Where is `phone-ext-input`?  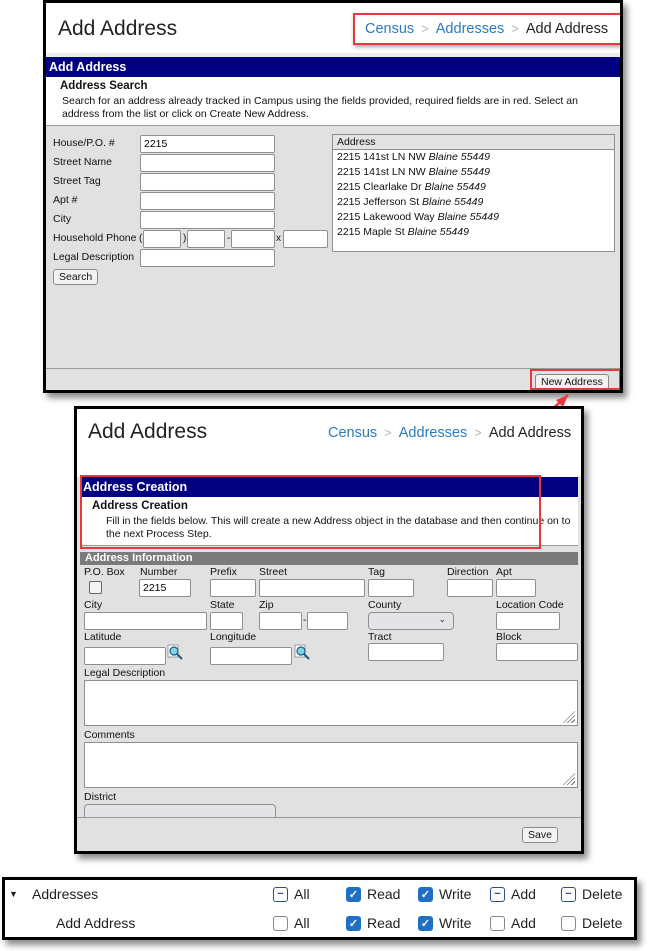 phone-ext-input is located at coordinates (305, 239).